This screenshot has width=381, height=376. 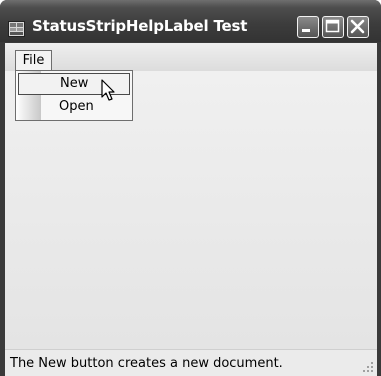 What do you see at coordinates (33, 60) in the screenshot?
I see `menu-file: File` at bounding box center [33, 60].